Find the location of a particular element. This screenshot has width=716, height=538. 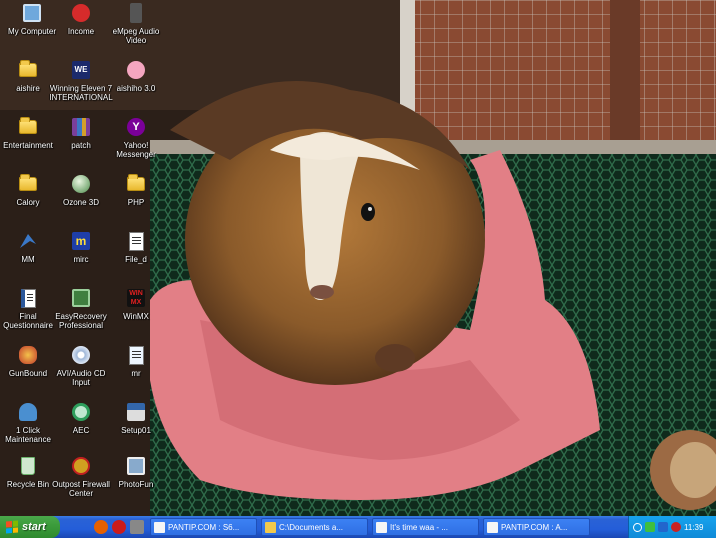

anime-app-icon is located at coordinates (136, 70).